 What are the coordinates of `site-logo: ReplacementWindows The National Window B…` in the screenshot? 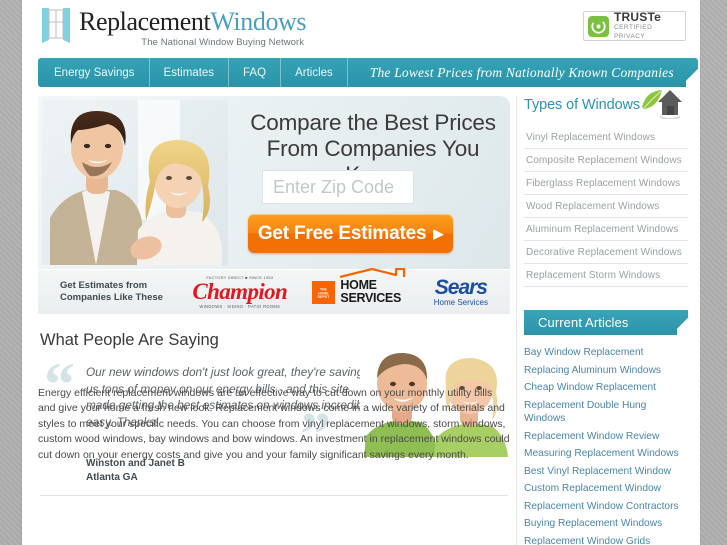 It's located at (173, 27).